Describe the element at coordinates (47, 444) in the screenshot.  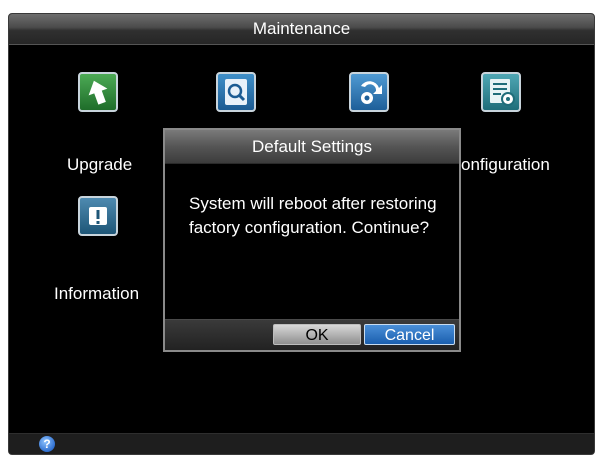
I see `help-icon: ?` at that location.